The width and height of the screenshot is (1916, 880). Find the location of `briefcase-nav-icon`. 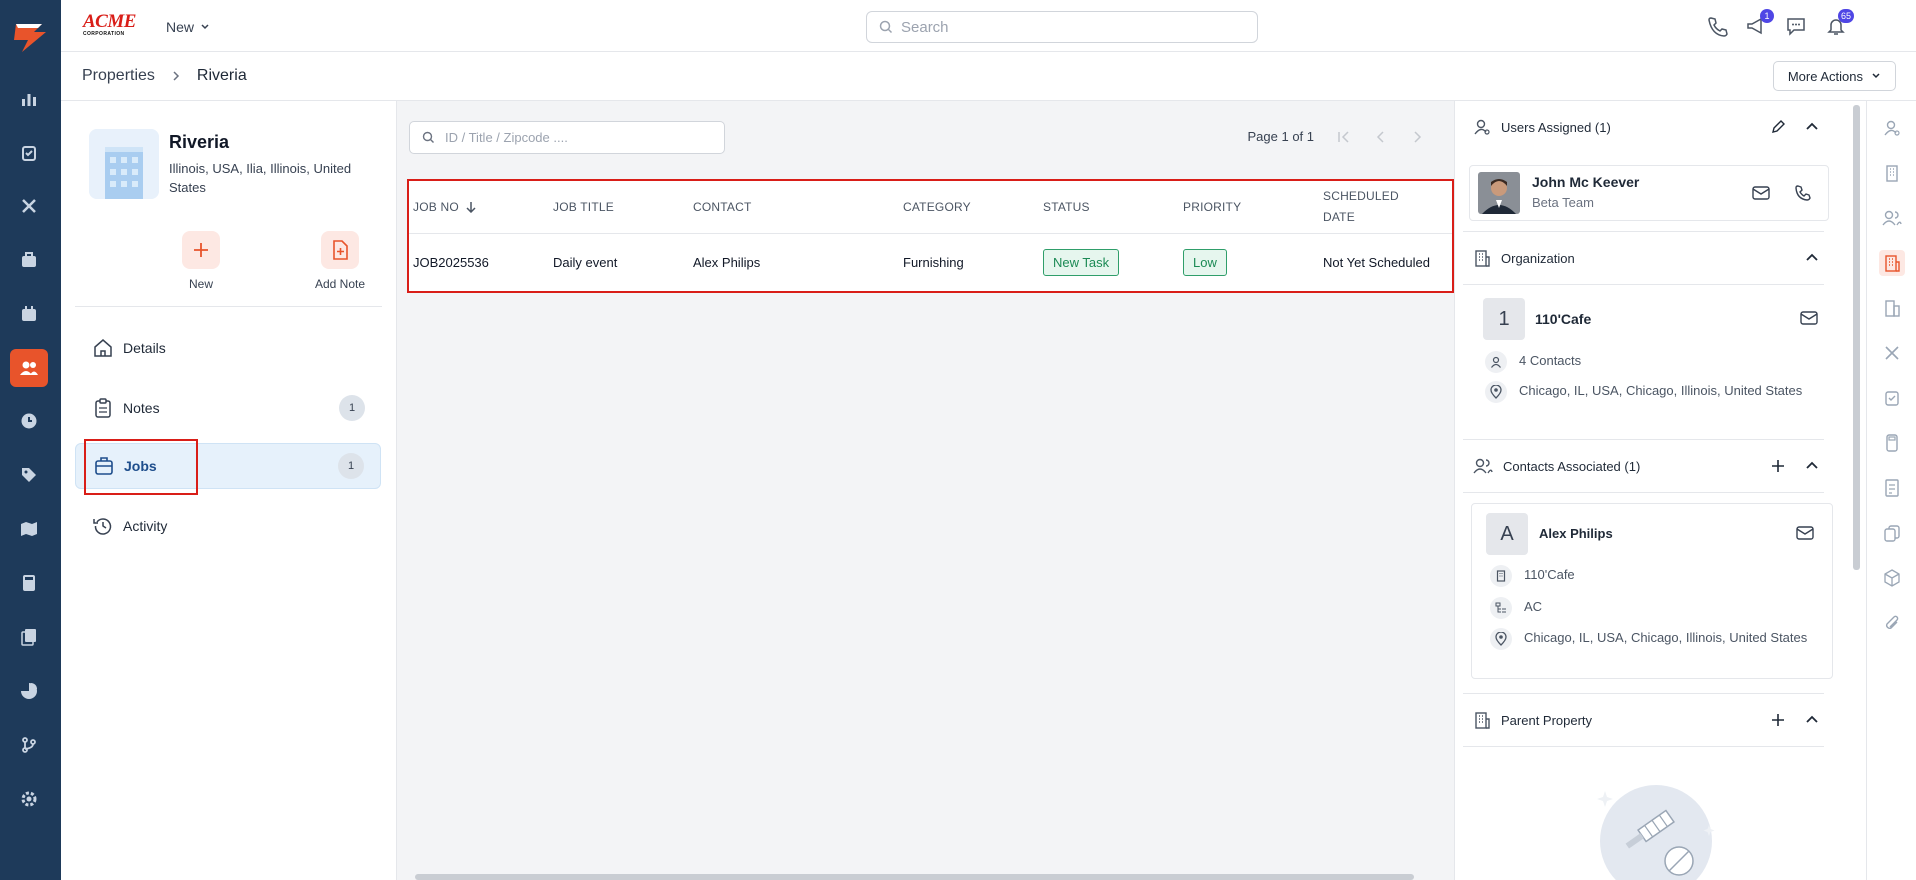

briefcase-nav-icon is located at coordinates (29, 260).